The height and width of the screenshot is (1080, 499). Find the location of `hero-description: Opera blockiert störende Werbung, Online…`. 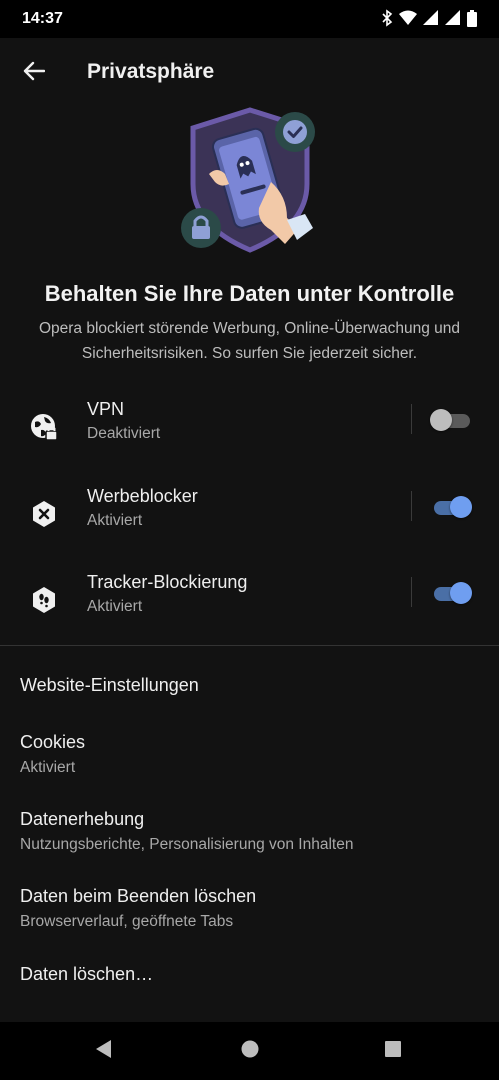

hero-description: Opera blockiert störende Werbung, Online… is located at coordinates (249, 341).